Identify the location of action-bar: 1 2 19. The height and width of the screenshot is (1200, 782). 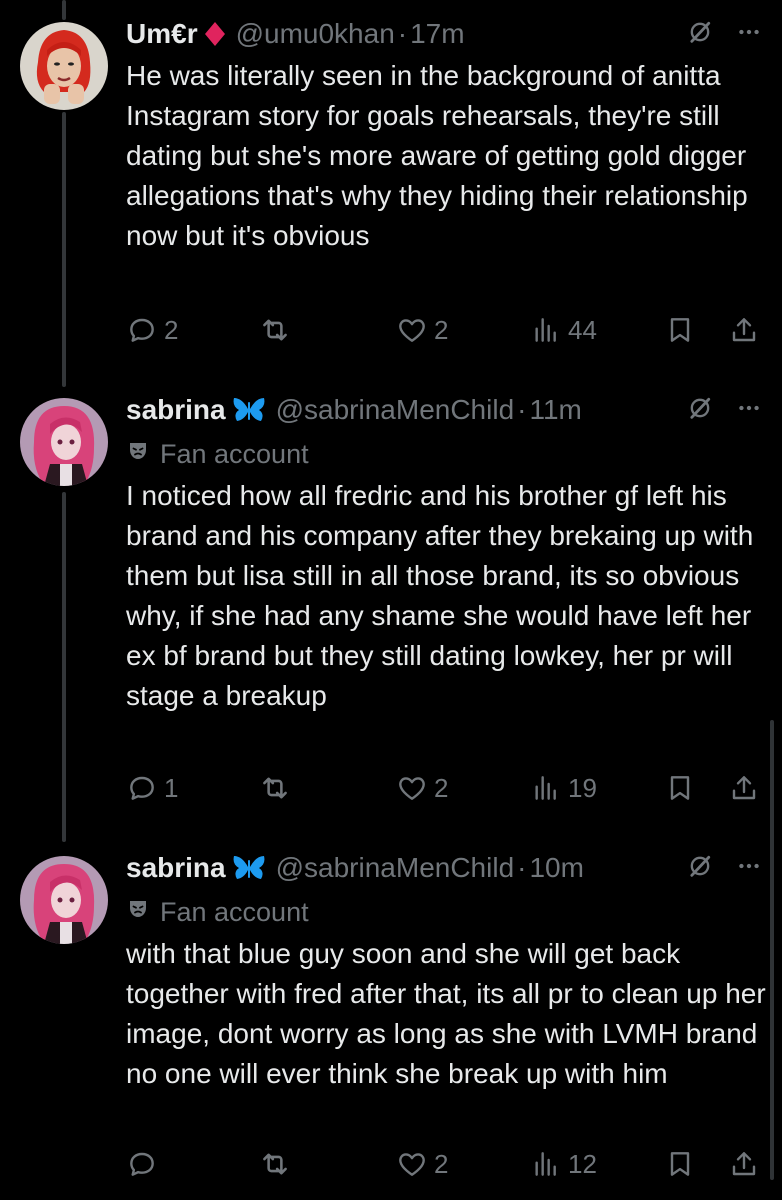
(444, 788).